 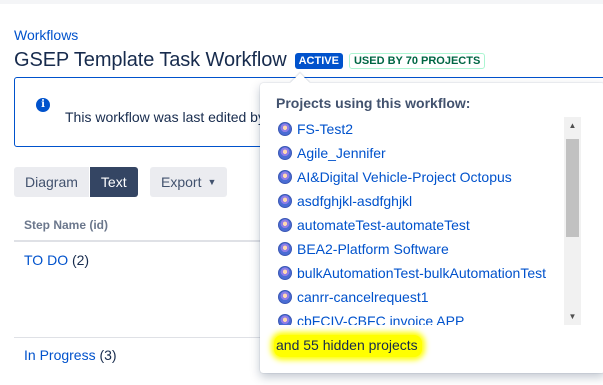 I want to click on project-link: cbFCIV-CBFC invoice APP, so click(x=380, y=319).